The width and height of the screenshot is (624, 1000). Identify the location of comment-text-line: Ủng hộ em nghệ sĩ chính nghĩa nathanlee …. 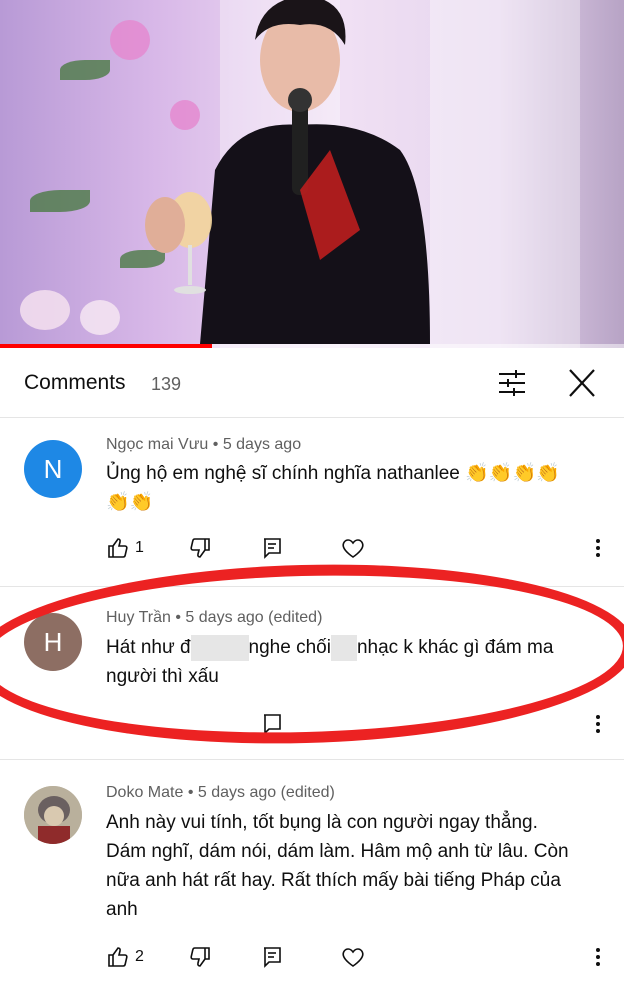
(333, 473).